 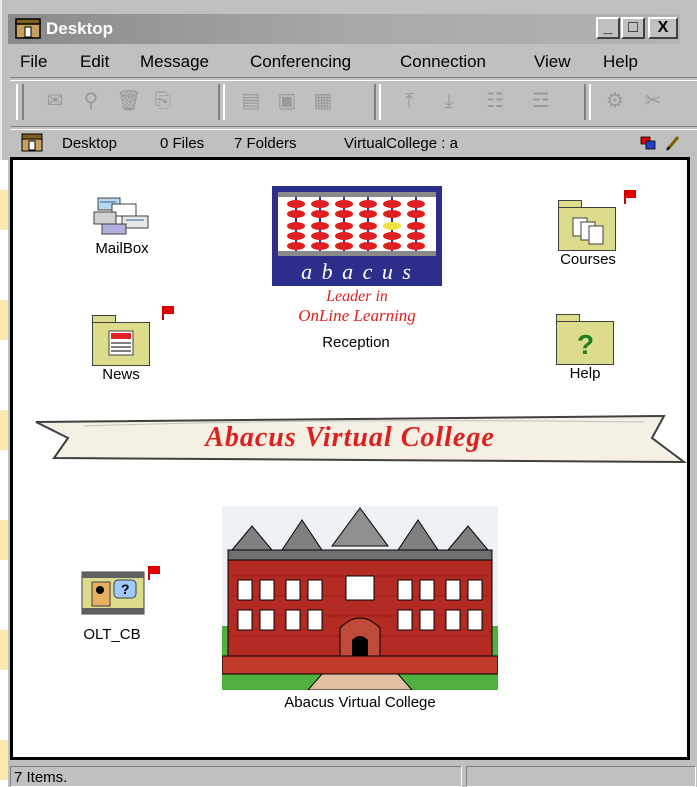 I want to click on menu-view: View, so click(x=552, y=62).